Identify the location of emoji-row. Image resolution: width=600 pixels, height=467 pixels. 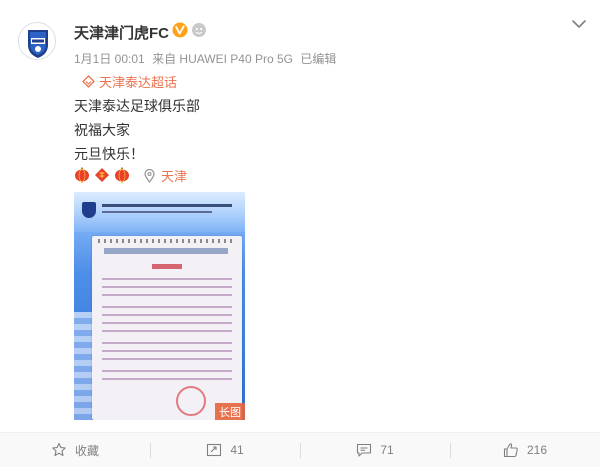
(104, 175).